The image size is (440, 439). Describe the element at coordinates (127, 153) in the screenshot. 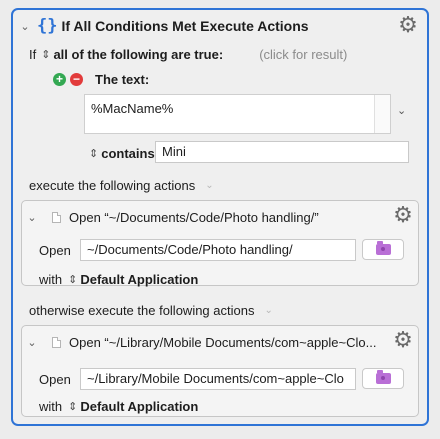

I see `operator-popup: contains` at that location.